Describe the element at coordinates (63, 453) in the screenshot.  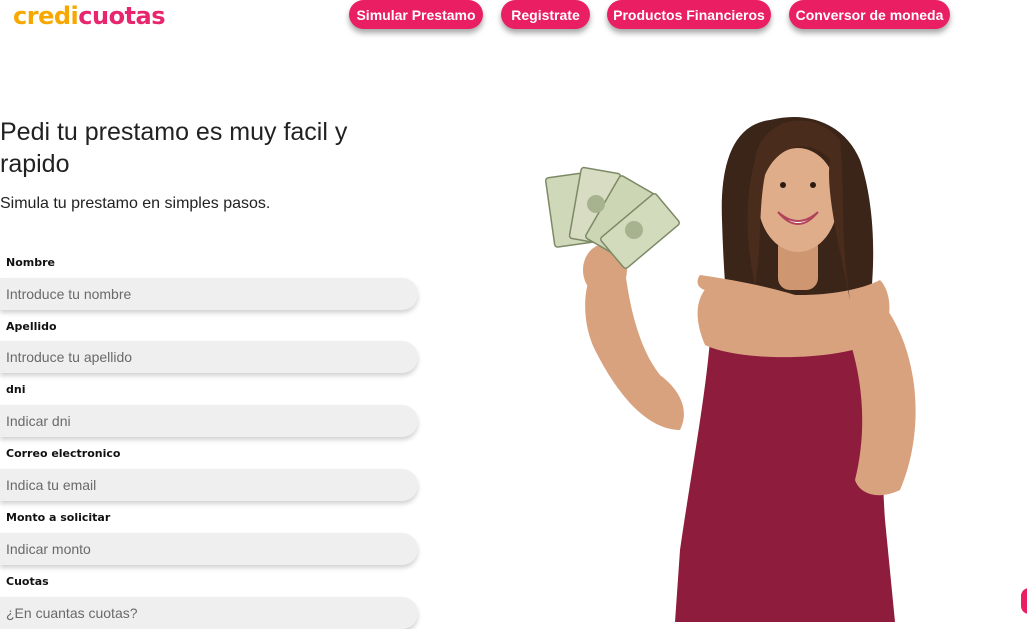
I see `correo-electronico-label: Correo electronico` at that location.